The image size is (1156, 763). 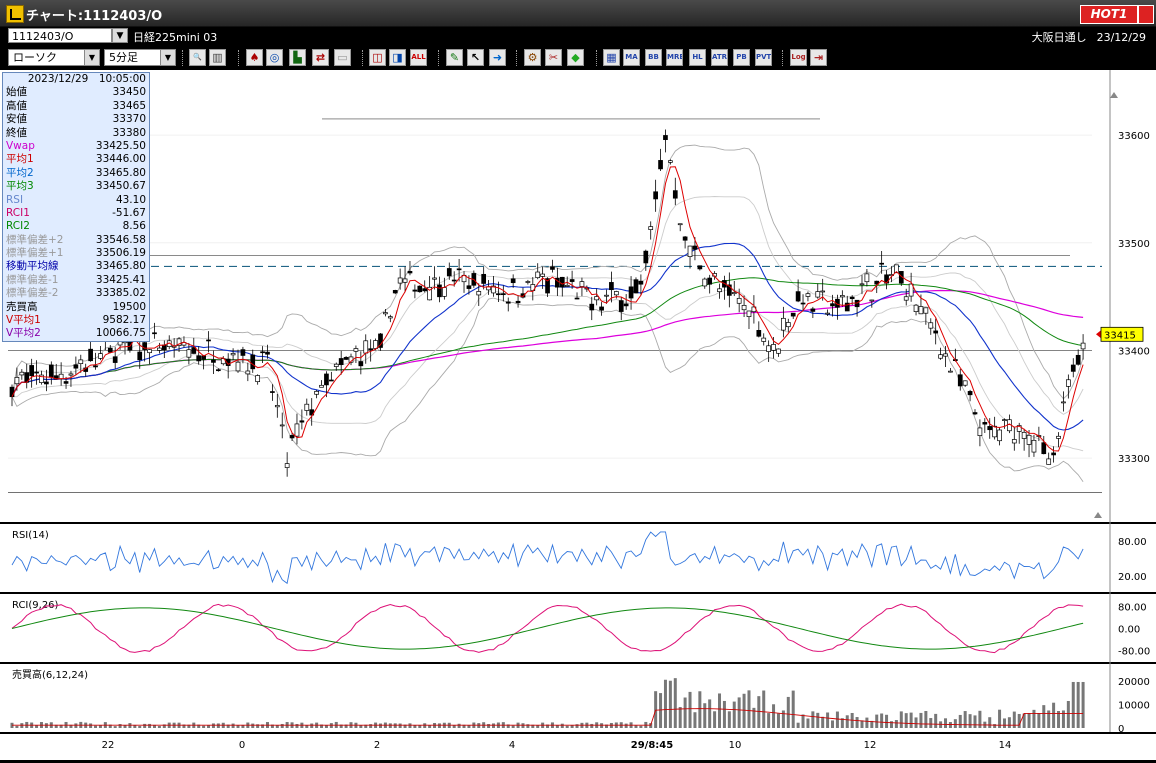 I want to click on candle-tool-icon: ♠, so click(x=254, y=57).